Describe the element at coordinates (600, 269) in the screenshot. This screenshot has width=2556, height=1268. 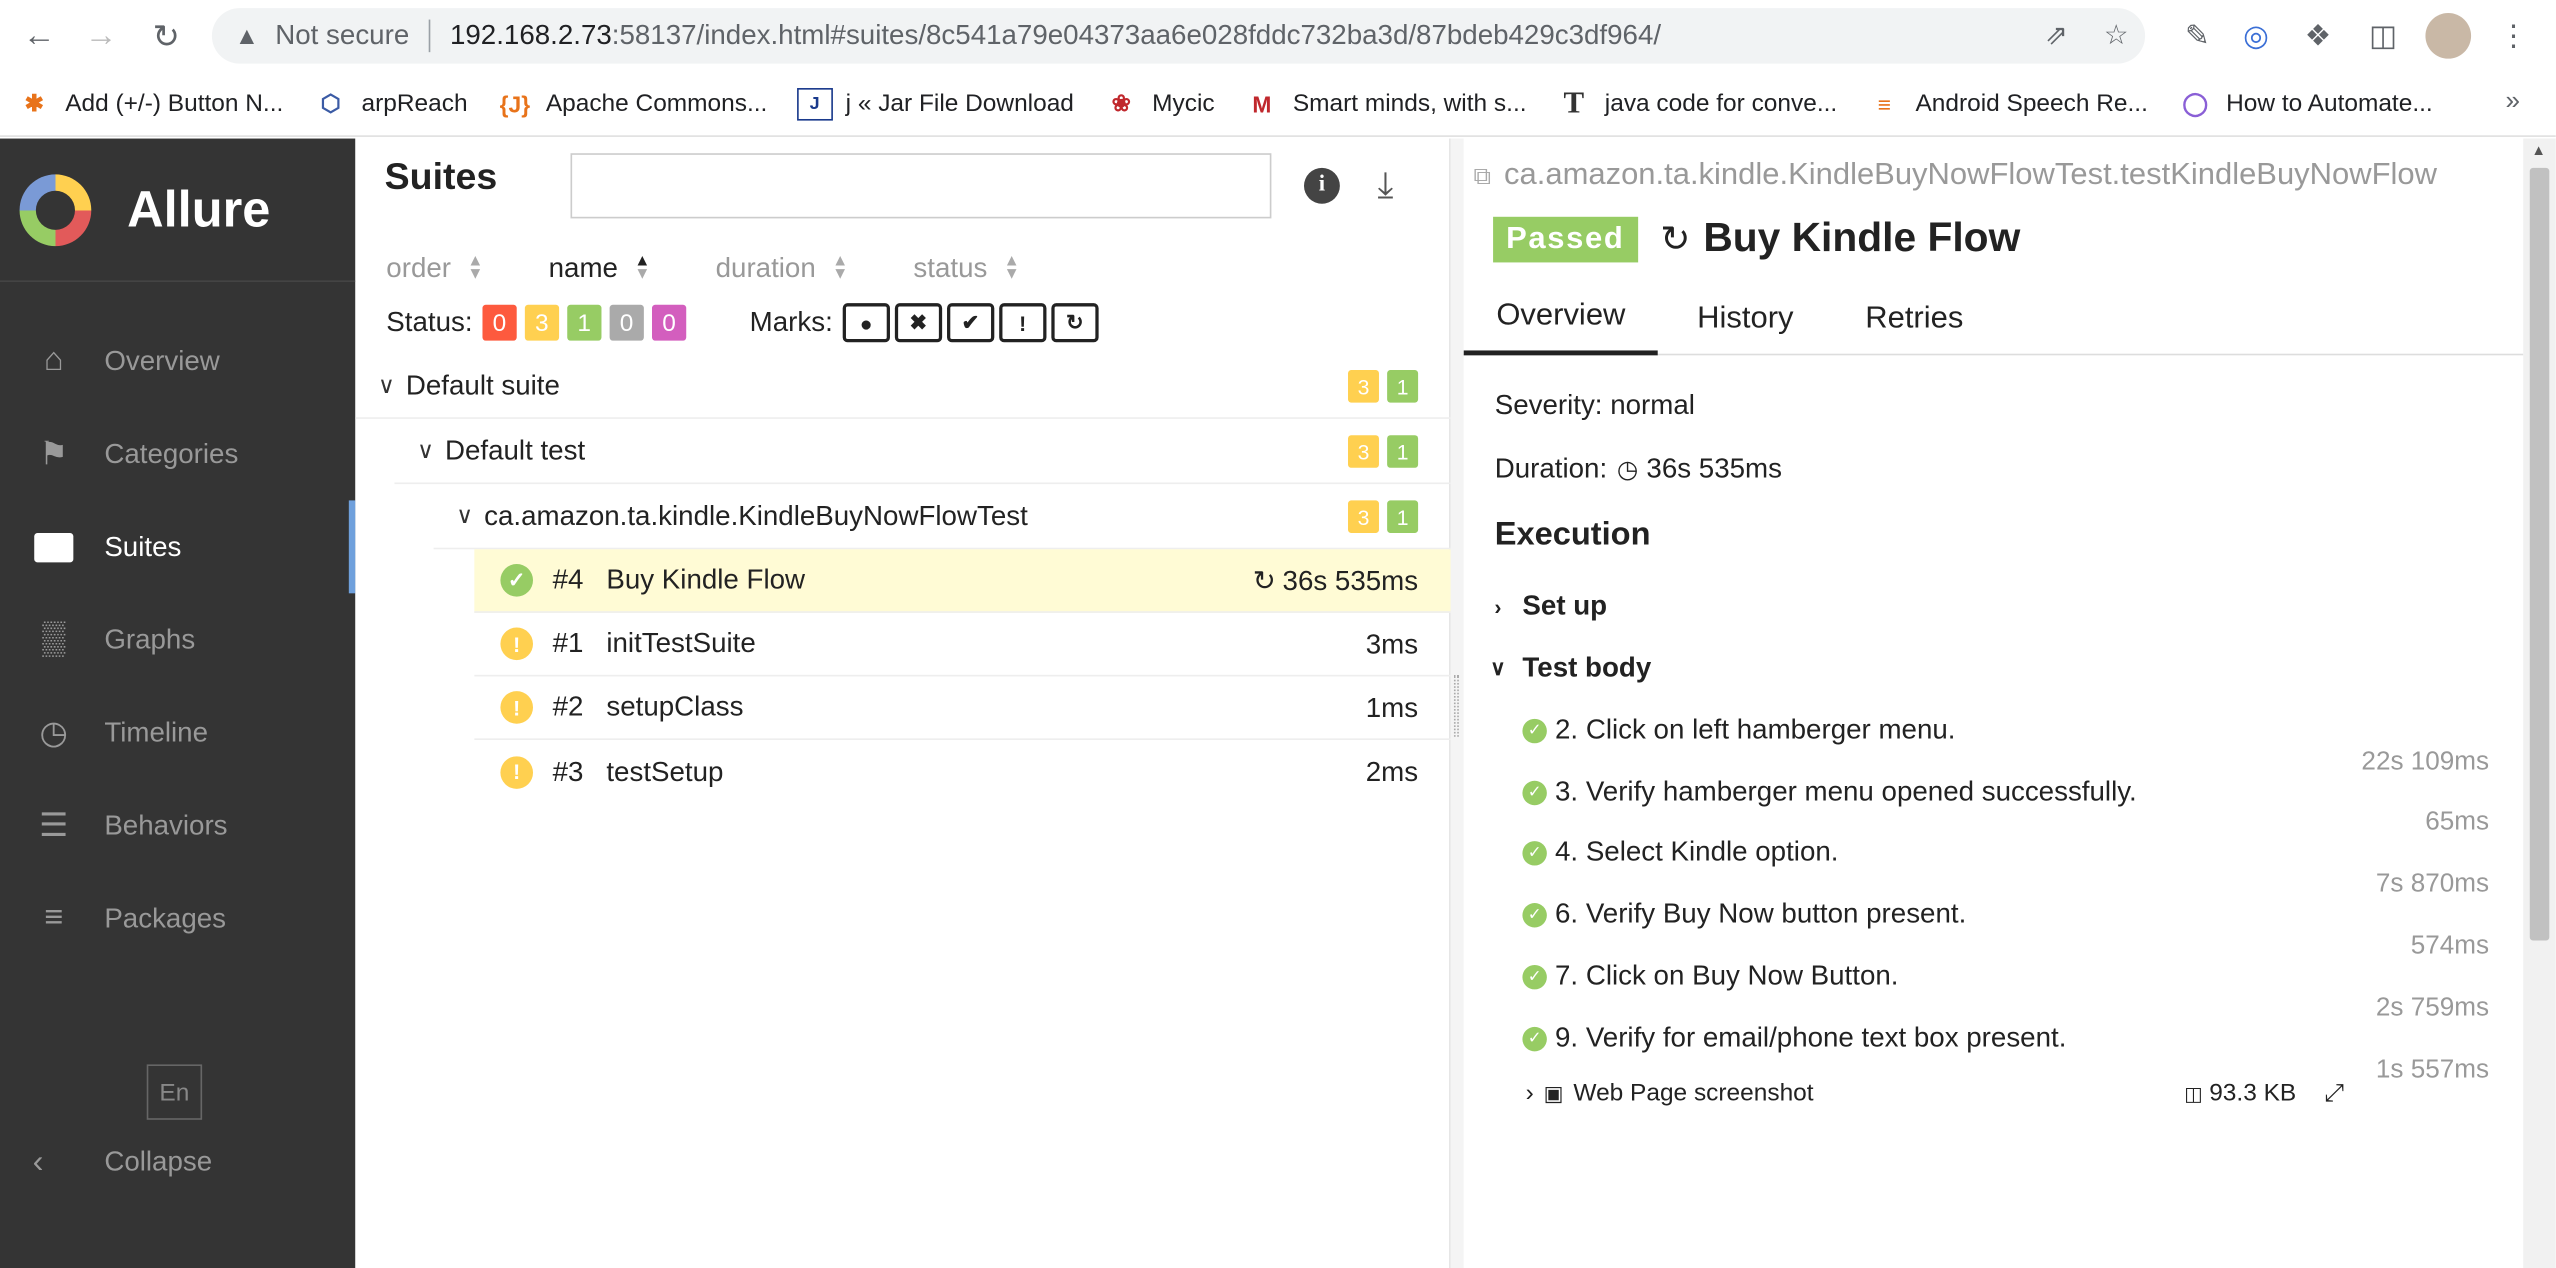
I see `sort-name: name ▲ ▼` at that location.